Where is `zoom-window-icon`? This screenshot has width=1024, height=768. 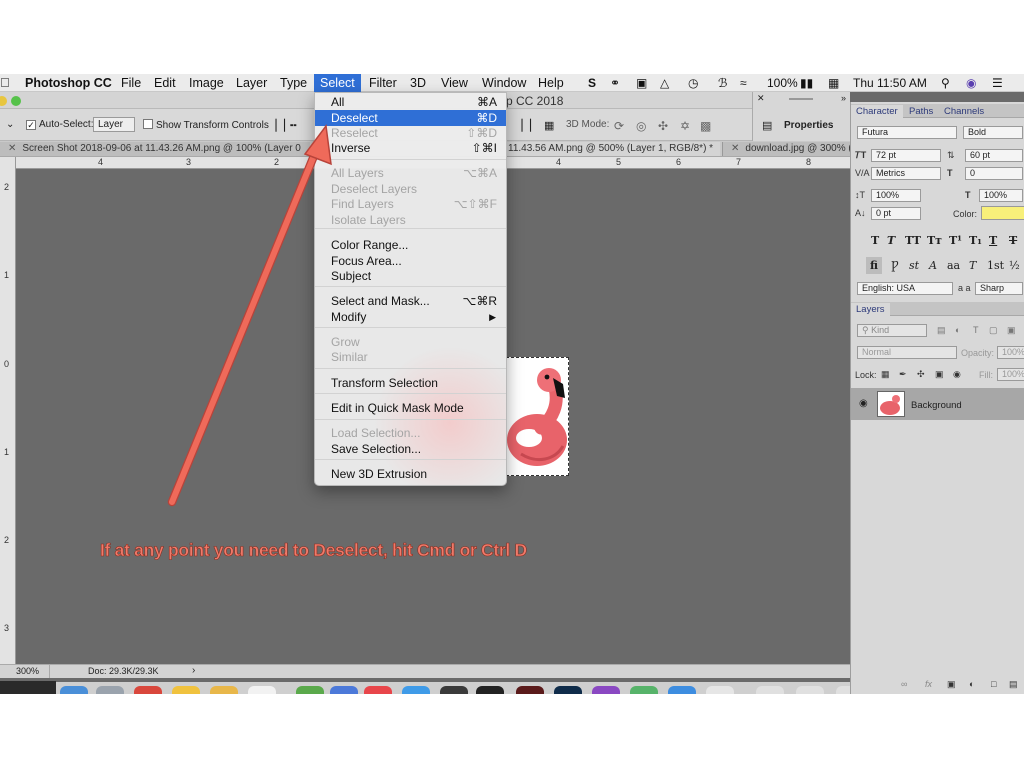
zoom-window-icon is located at coordinates (16, 101).